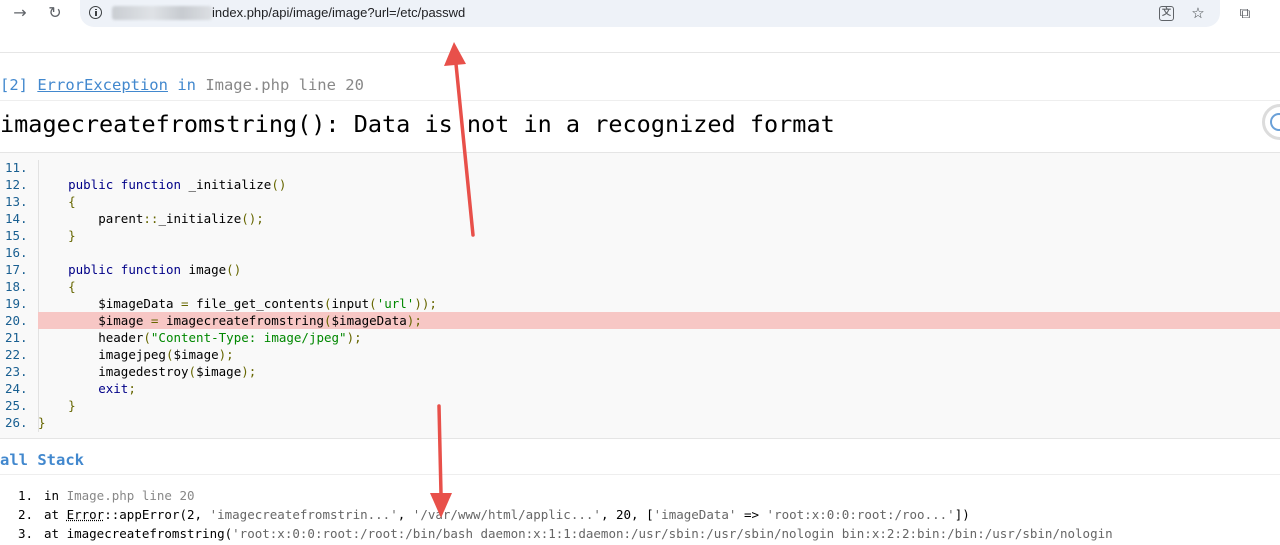 The width and height of the screenshot is (1280, 545). Describe the element at coordinates (441, 461) in the screenshot. I see `arrow-to-passwd-output` at that location.